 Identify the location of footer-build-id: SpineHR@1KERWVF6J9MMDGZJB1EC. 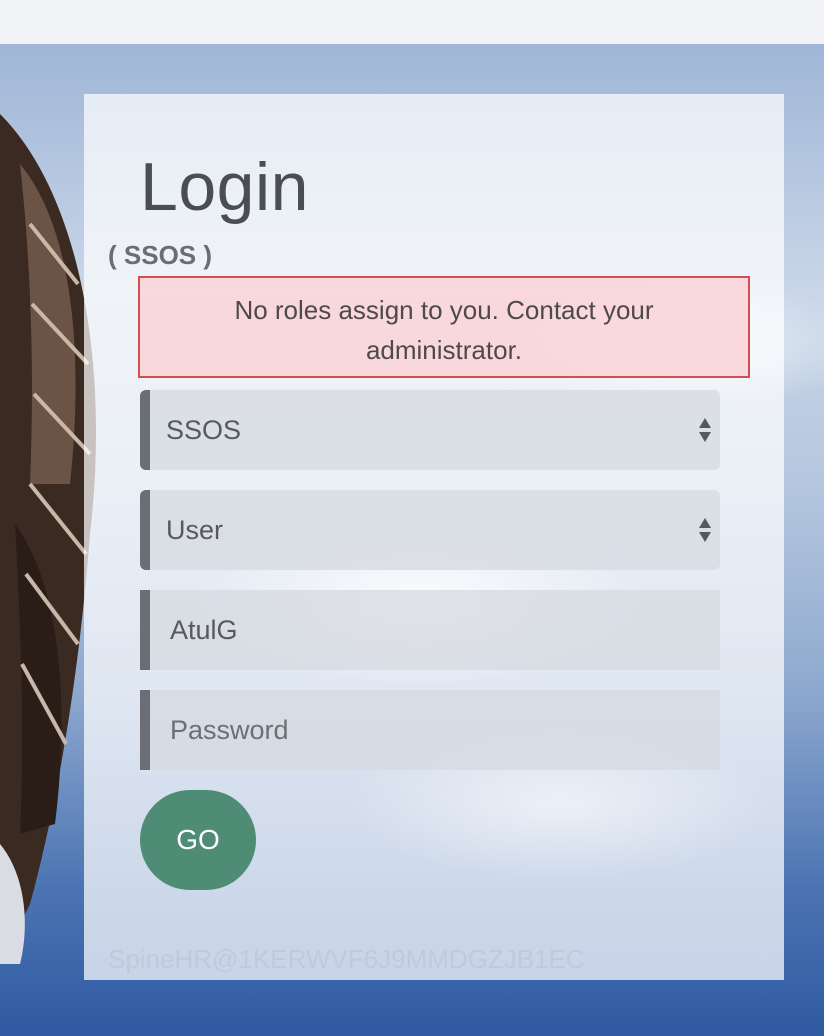
(346, 959).